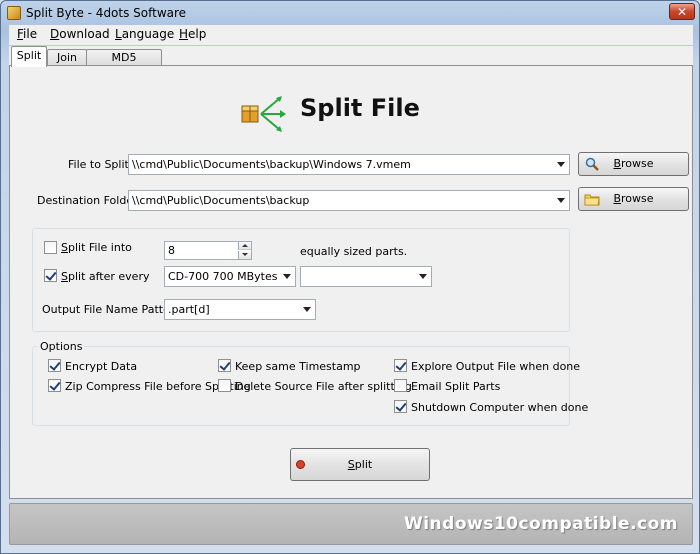  Describe the element at coordinates (351, 35) in the screenshot. I see `menu-bar: File Download Language Help` at that location.